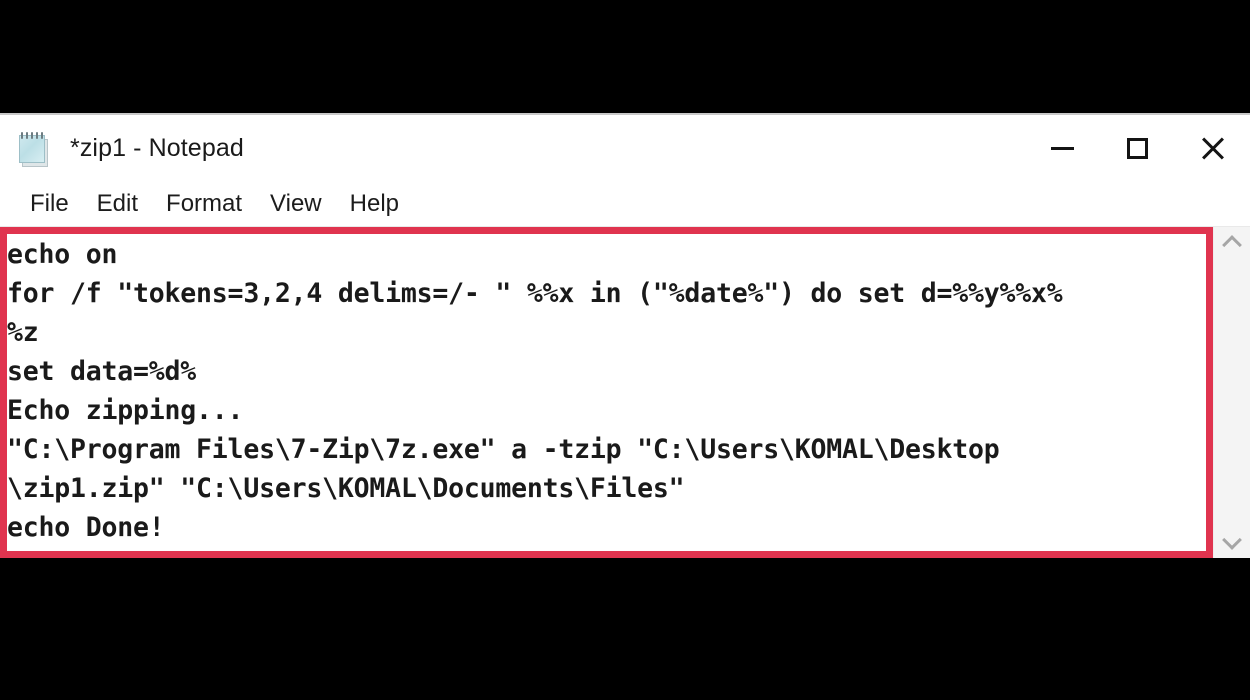 This screenshot has height=700, width=1250. Describe the element at coordinates (374, 204) in the screenshot. I see `menu-item-help: Help` at that location.